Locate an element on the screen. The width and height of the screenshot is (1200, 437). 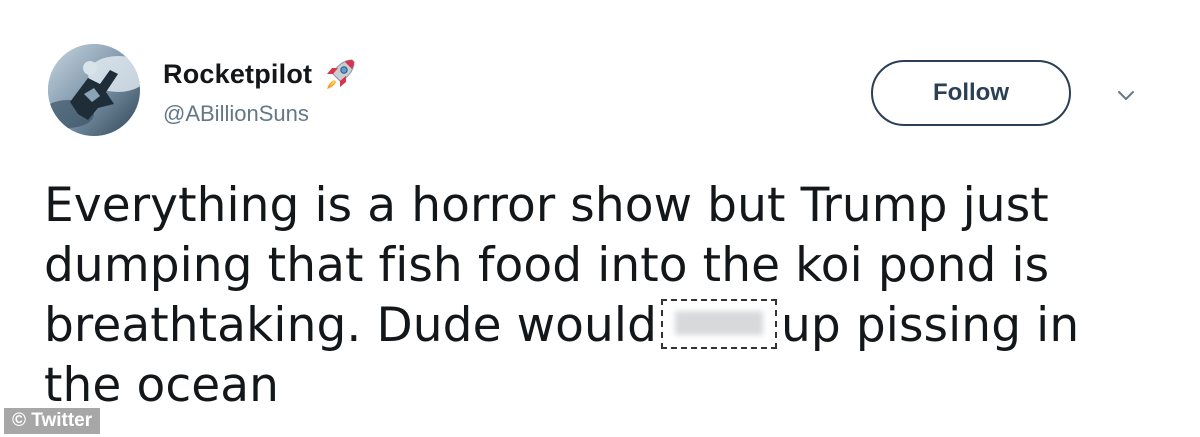
censored-word-blur is located at coordinates (719, 323).